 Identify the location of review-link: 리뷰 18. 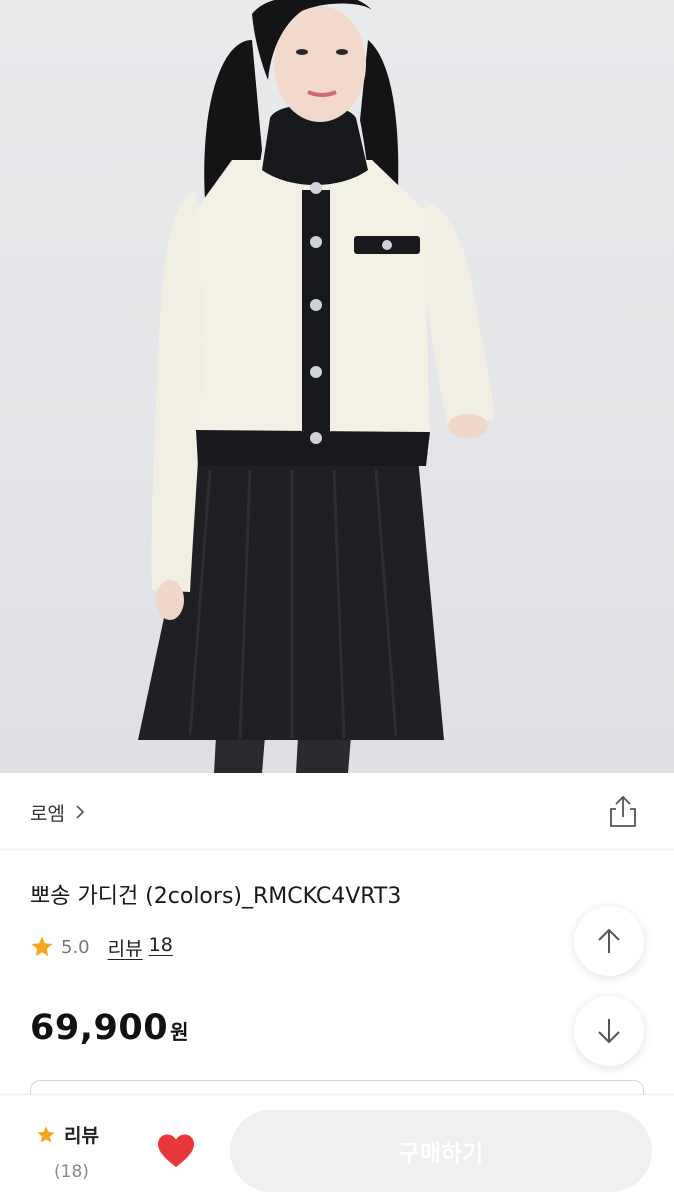
(140, 947).